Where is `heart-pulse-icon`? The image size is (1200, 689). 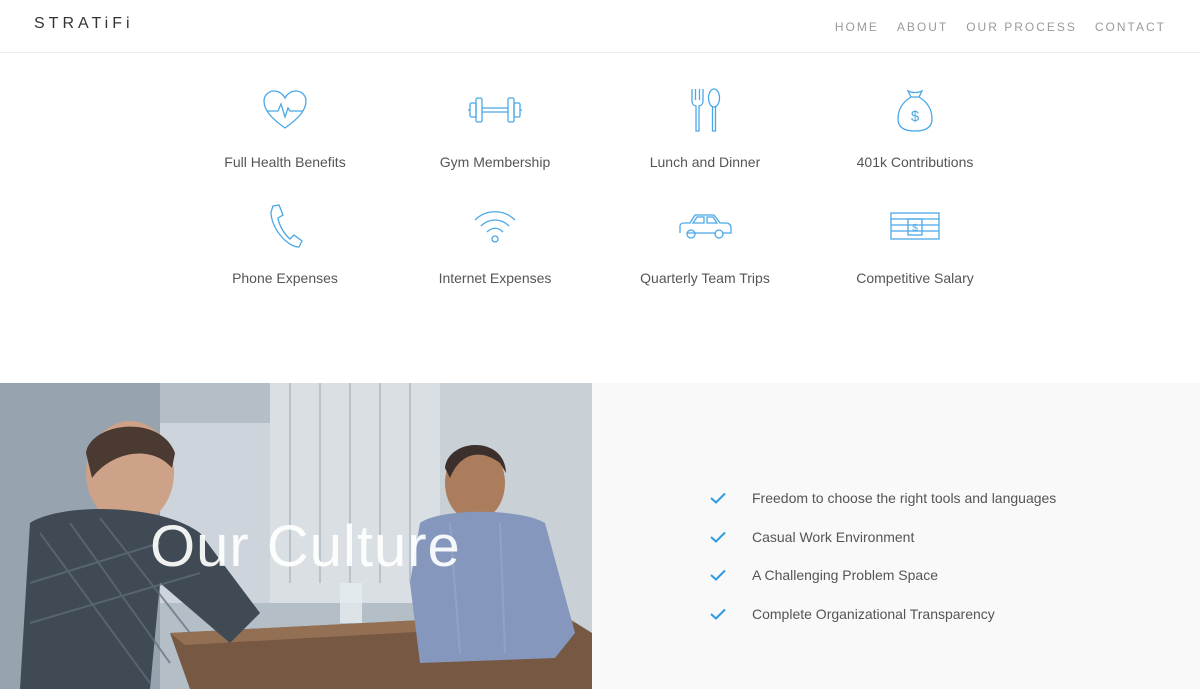
heart-pulse-icon is located at coordinates (285, 110).